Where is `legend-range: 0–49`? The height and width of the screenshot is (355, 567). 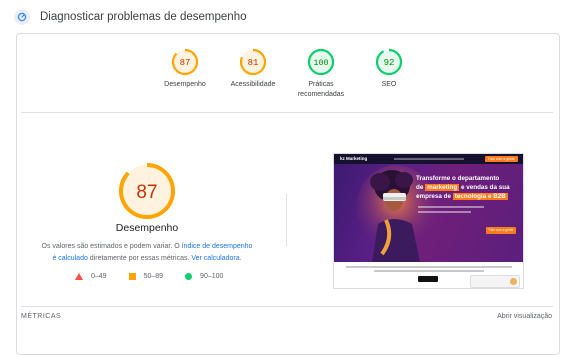 legend-range: 0–49 is located at coordinates (99, 276).